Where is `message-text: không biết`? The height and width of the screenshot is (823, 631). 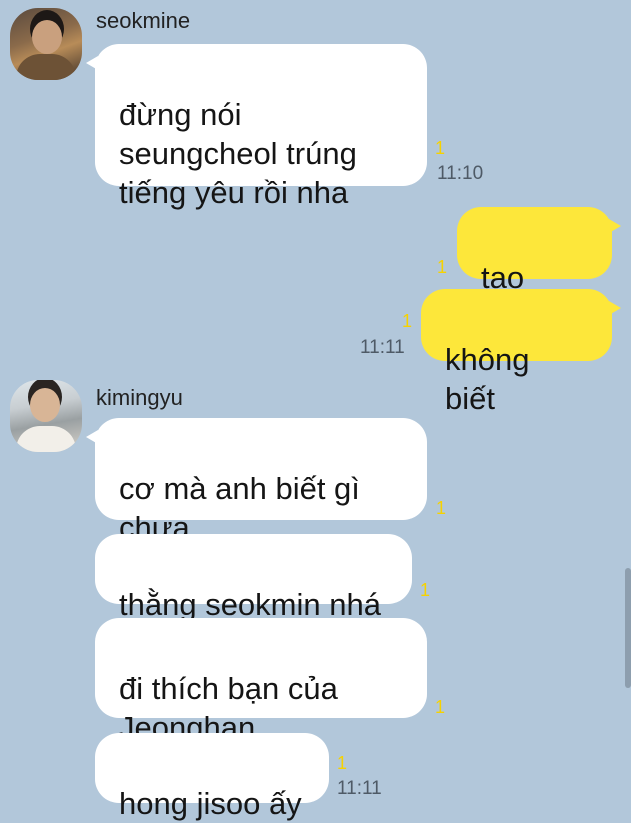
message-text: không biết is located at coordinates (487, 379).